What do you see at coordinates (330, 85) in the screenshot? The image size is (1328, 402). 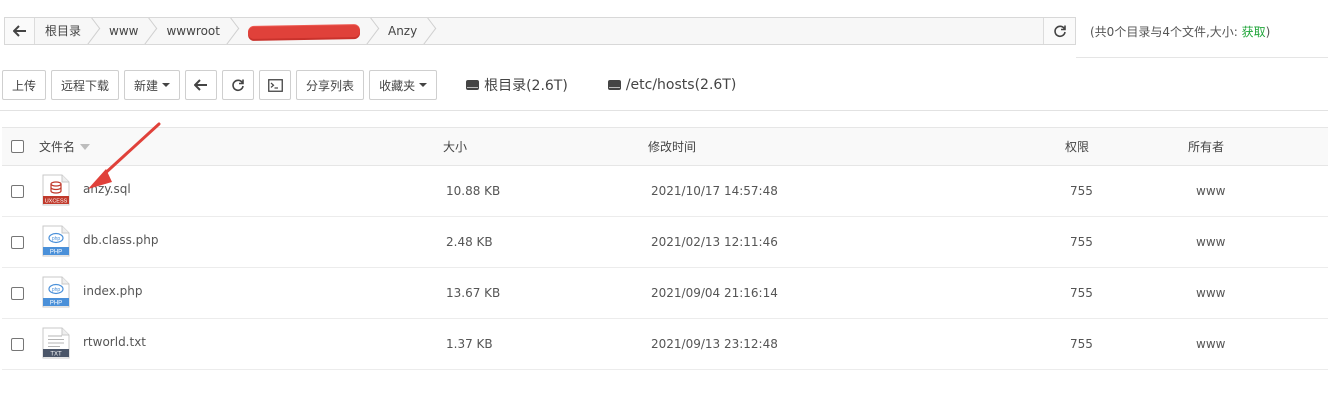 I see `share-list-button: 分享列表` at bounding box center [330, 85].